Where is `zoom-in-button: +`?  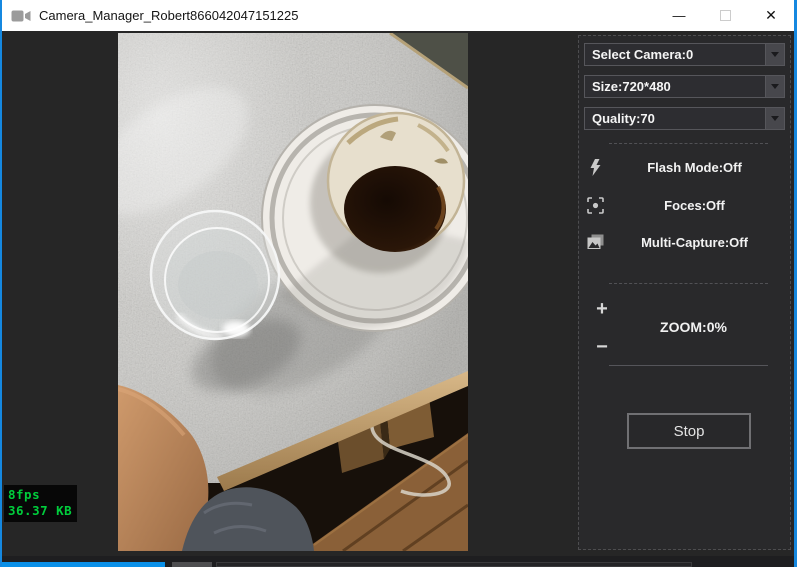 zoom-in-button: + is located at coordinates (602, 309).